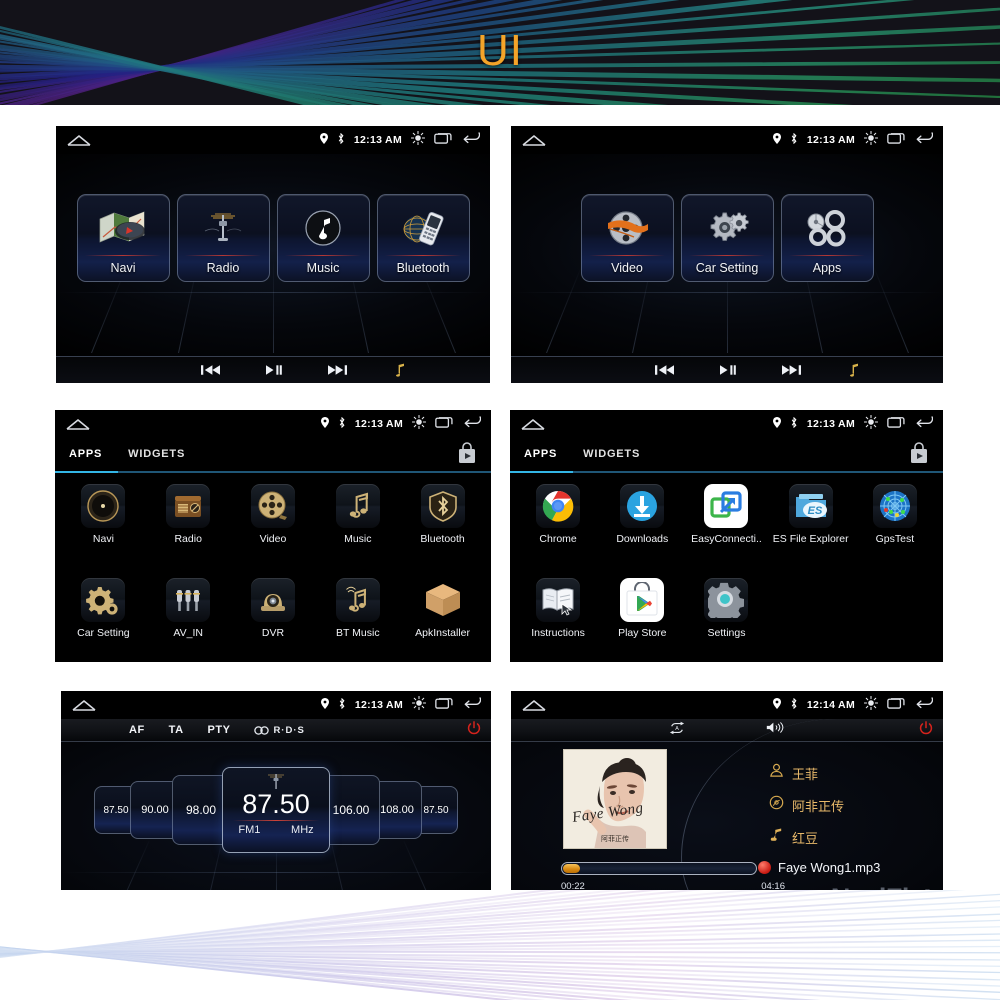 This screenshot has width=1000, height=1000. What do you see at coordinates (443, 600) in the screenshot?
I see `package-box-icon` at bounding box center [443, 600].